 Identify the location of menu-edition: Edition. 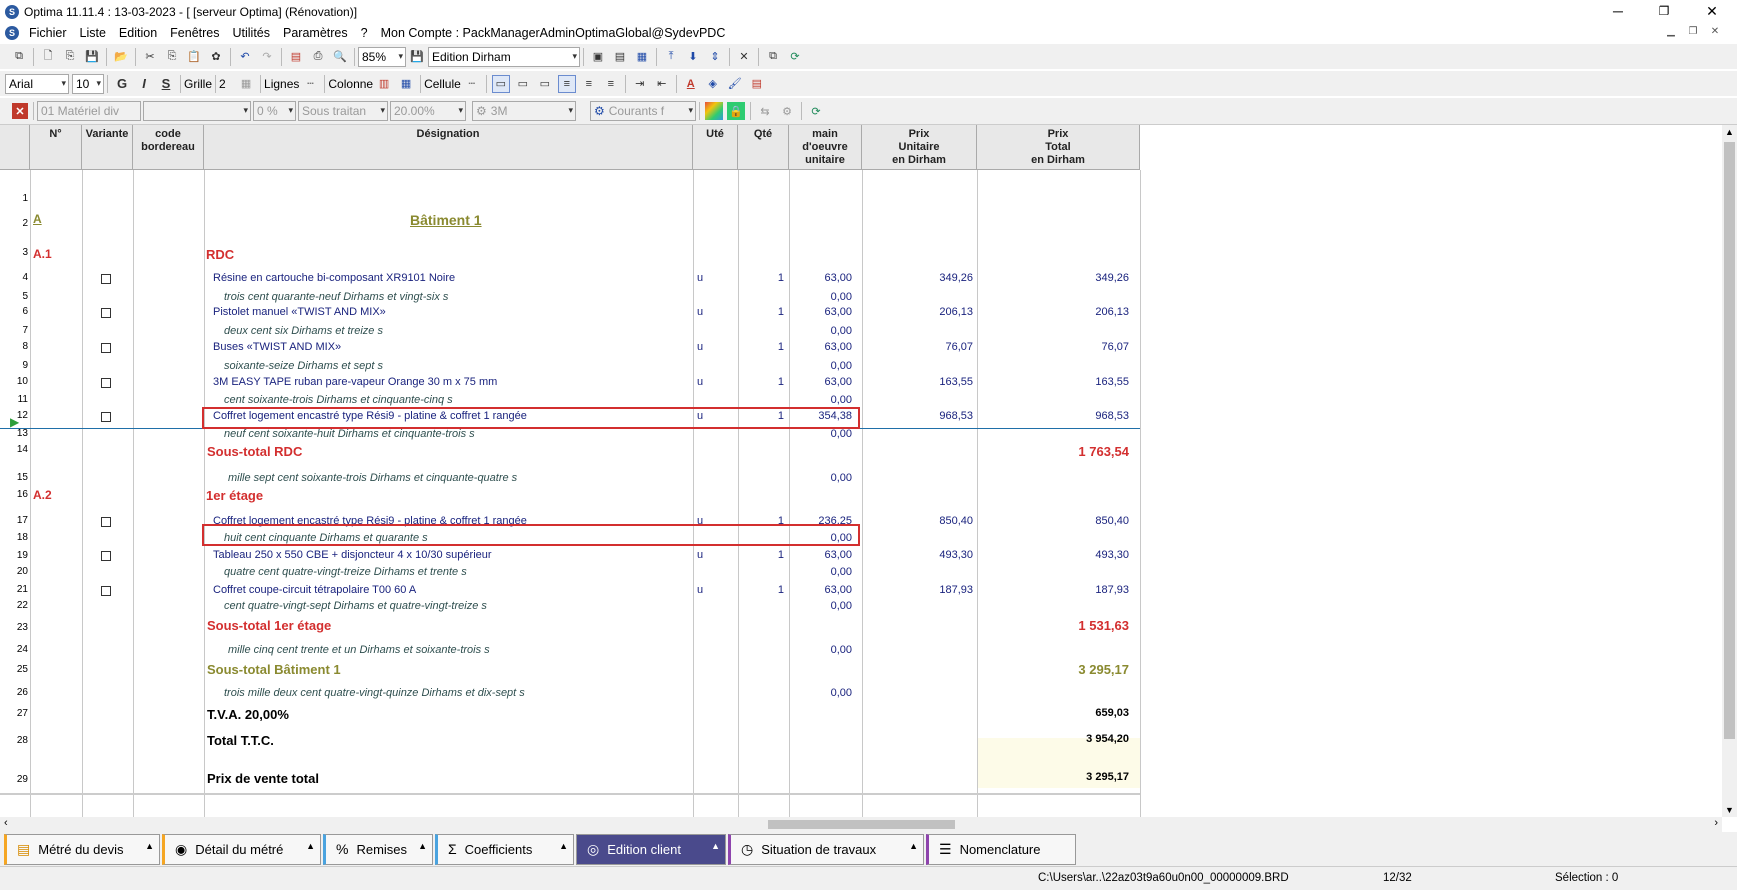
(138, 33).